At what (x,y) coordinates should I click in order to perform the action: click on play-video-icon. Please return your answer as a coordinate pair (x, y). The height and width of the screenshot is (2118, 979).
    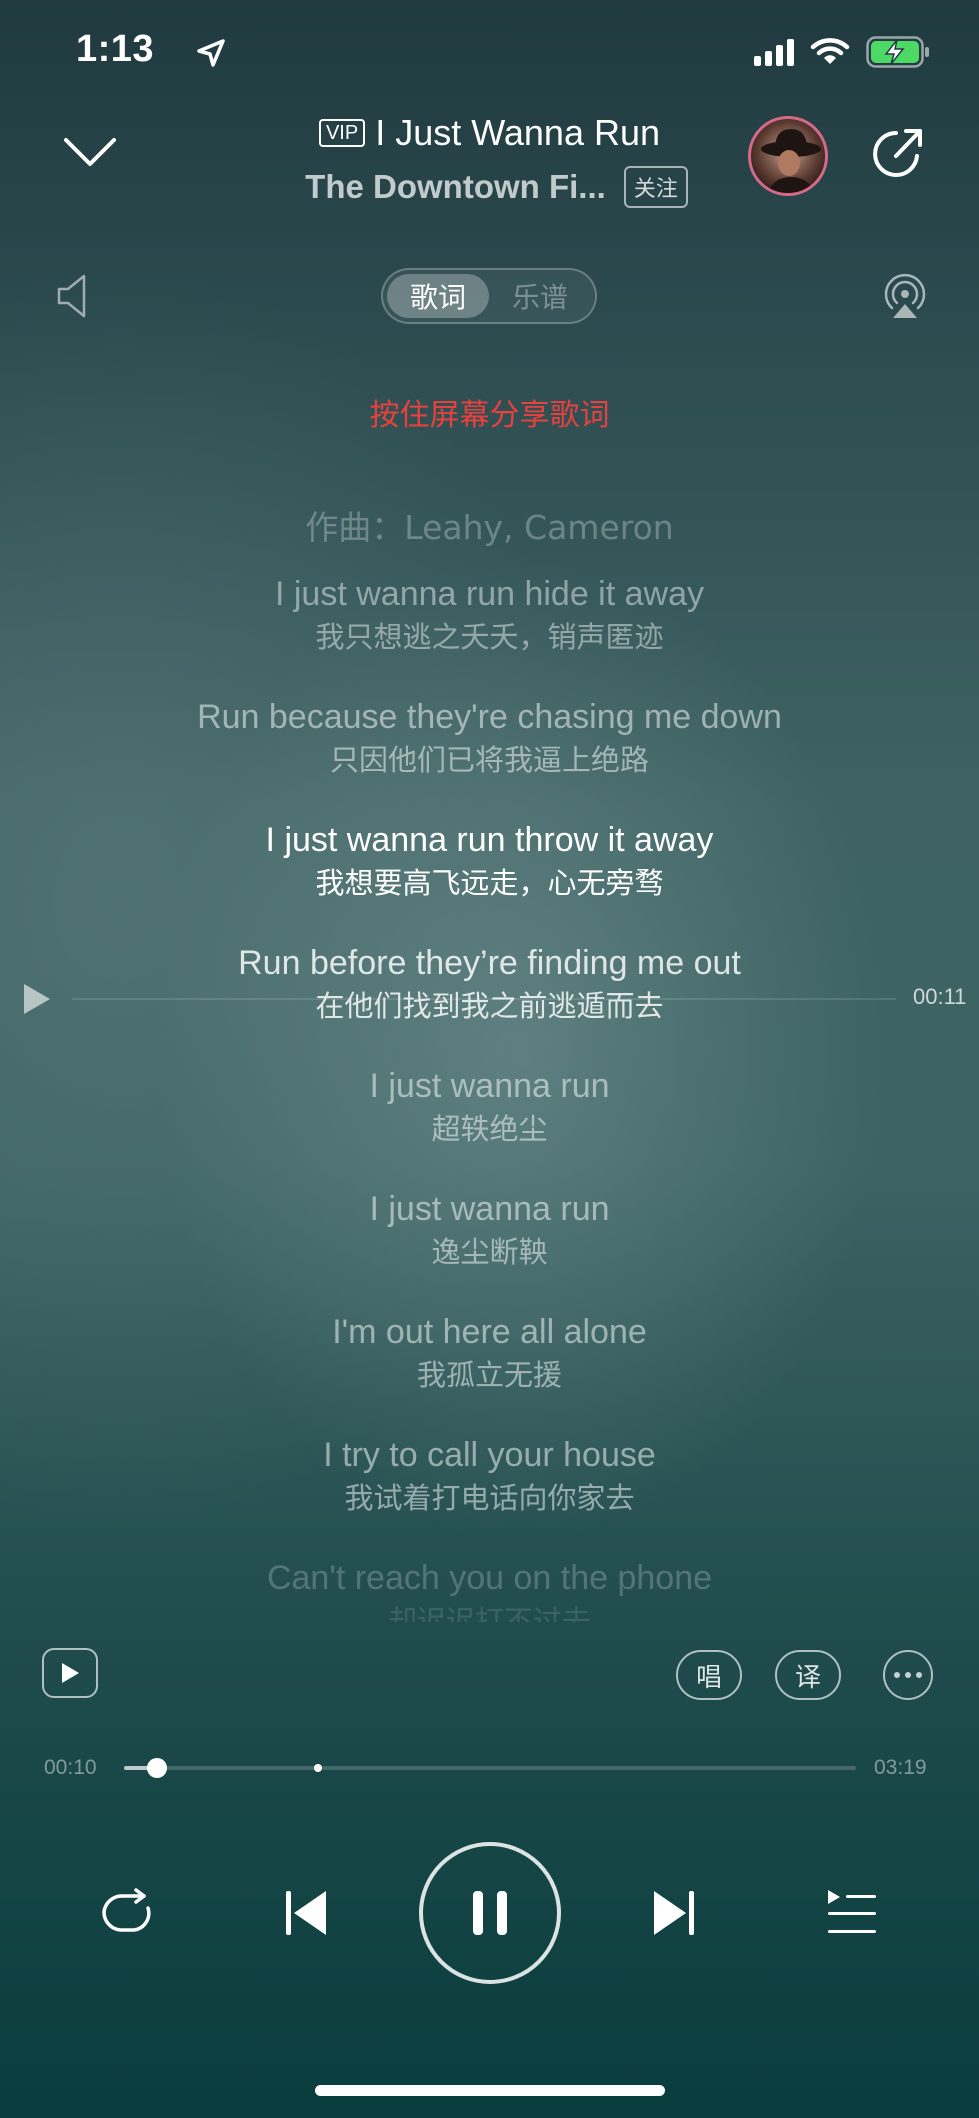
    Looking at the image, I should click on (70, 1673).